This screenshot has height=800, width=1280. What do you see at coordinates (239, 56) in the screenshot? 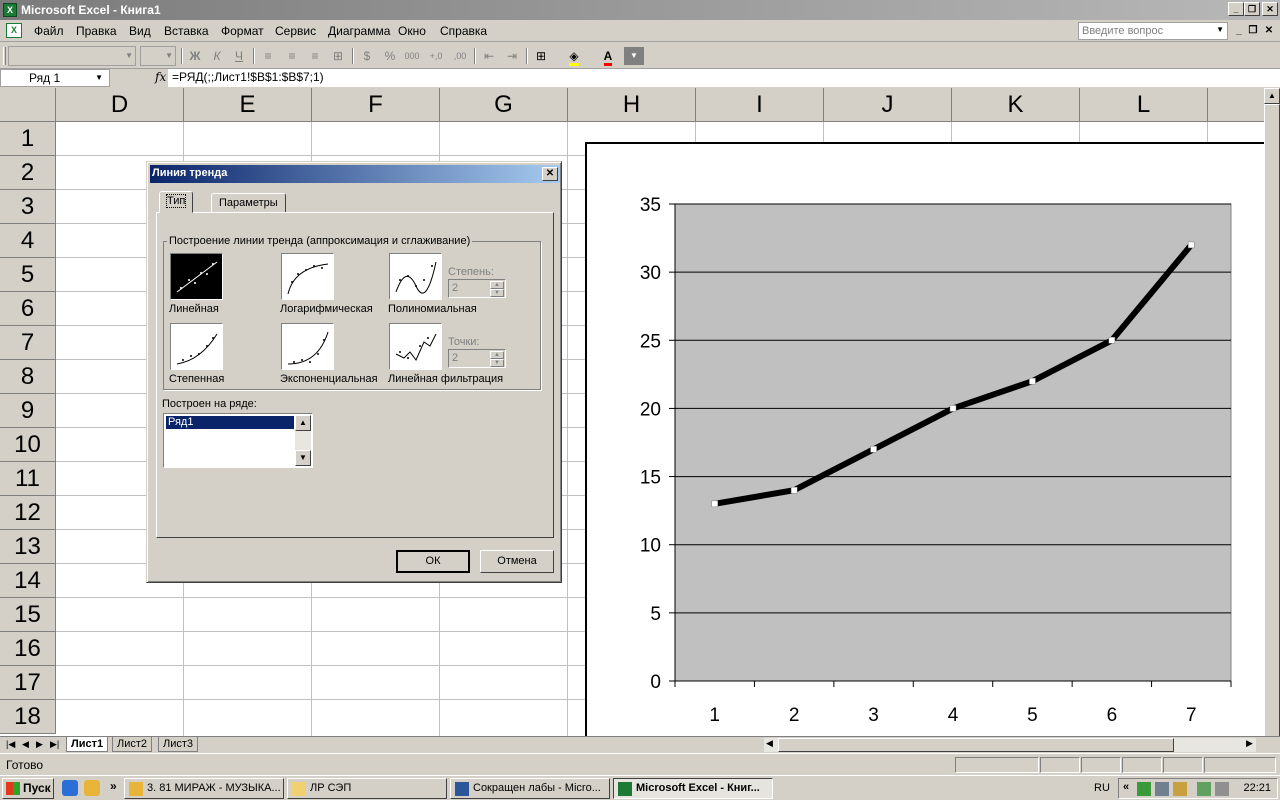
I see `underline-icon: Ч` at bounding box center [239, 56].